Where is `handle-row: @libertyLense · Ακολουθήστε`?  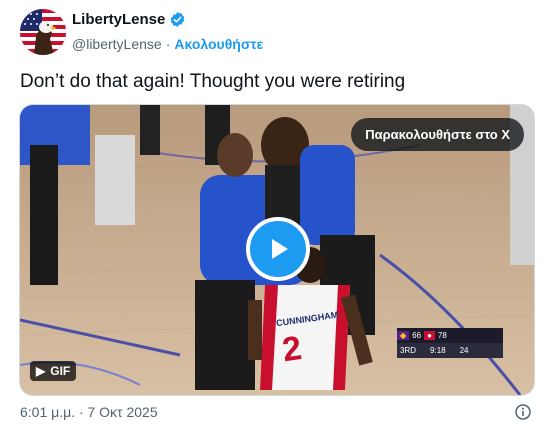
handle-row: @libertyLense · Ακολουθήστε is located at coordinates (167, 44).